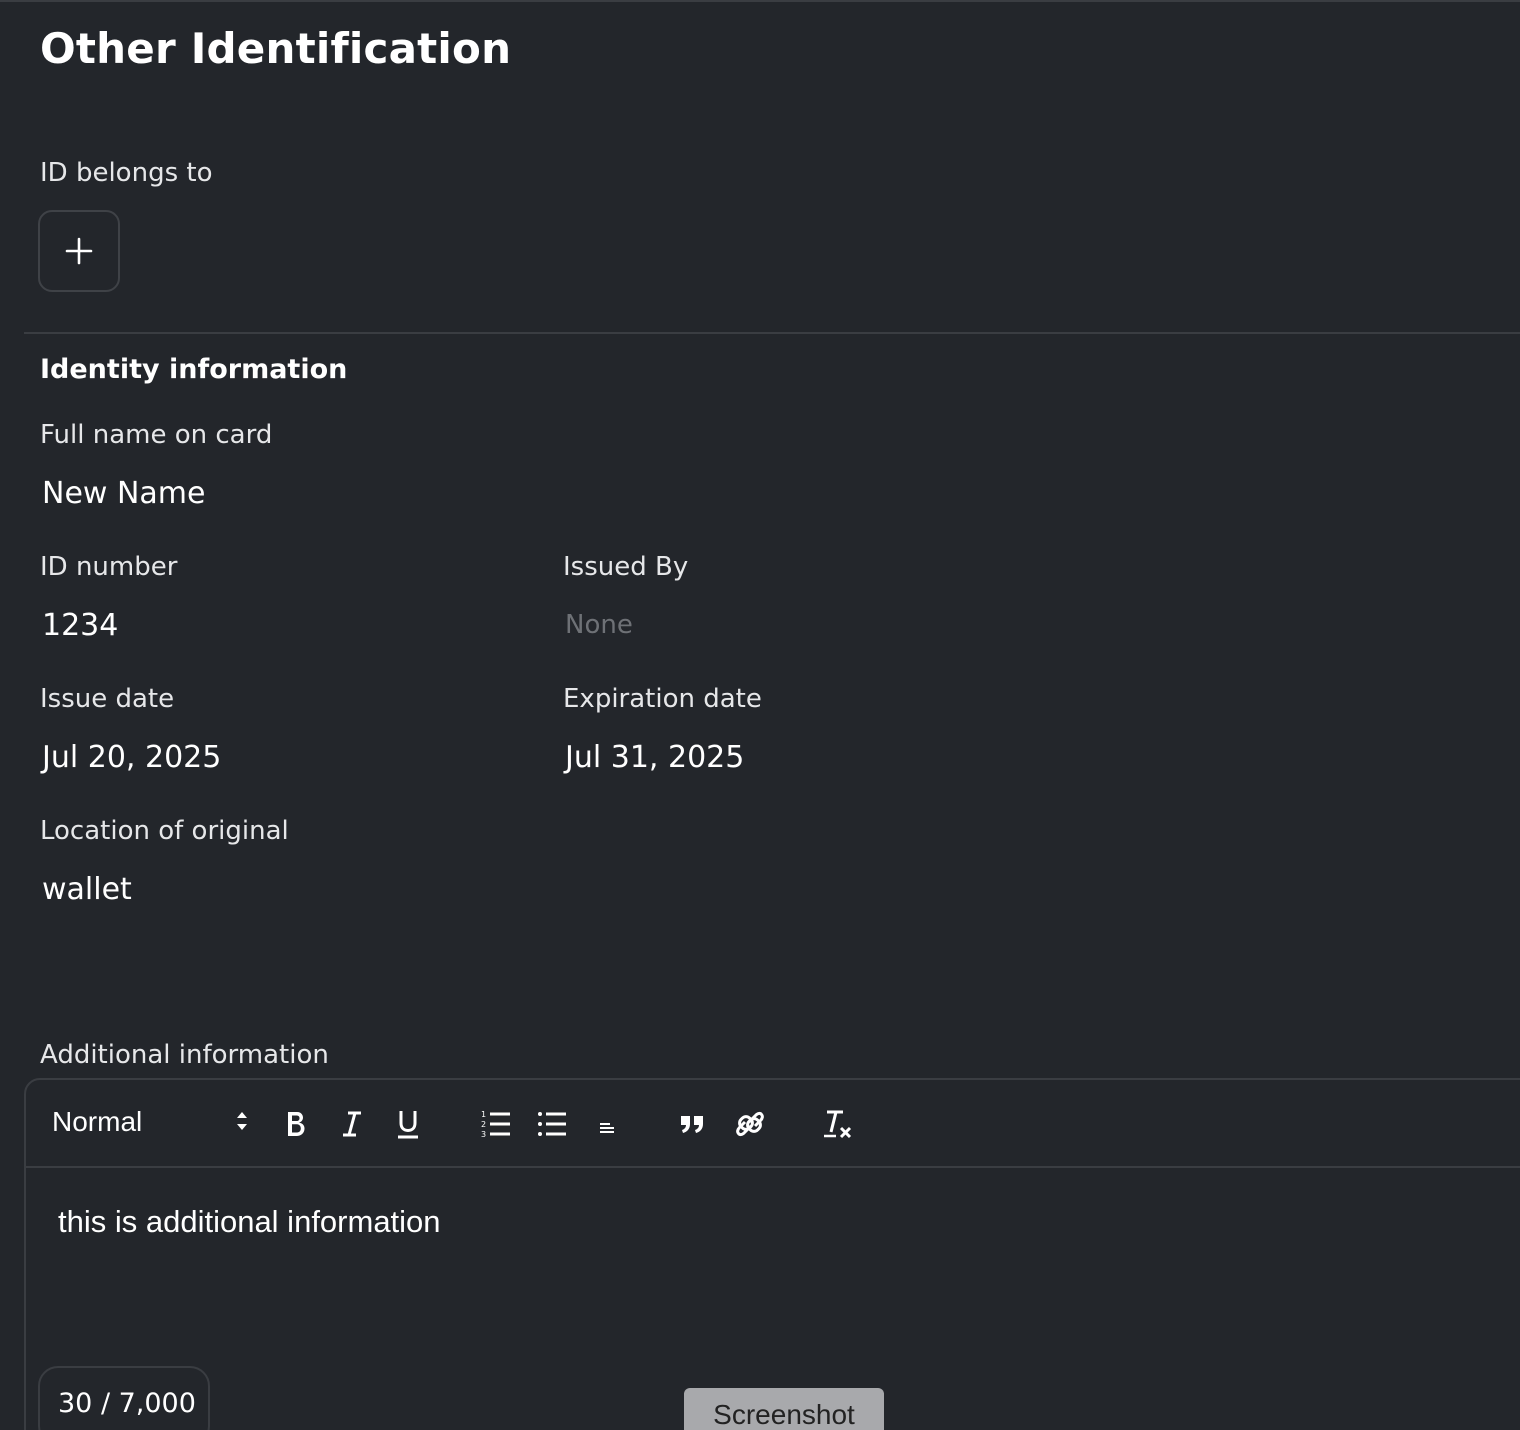  Describe the element at coordinates (124, 1398) in the screenshot. I see `character-counter: 30 / 7,000` at that location.